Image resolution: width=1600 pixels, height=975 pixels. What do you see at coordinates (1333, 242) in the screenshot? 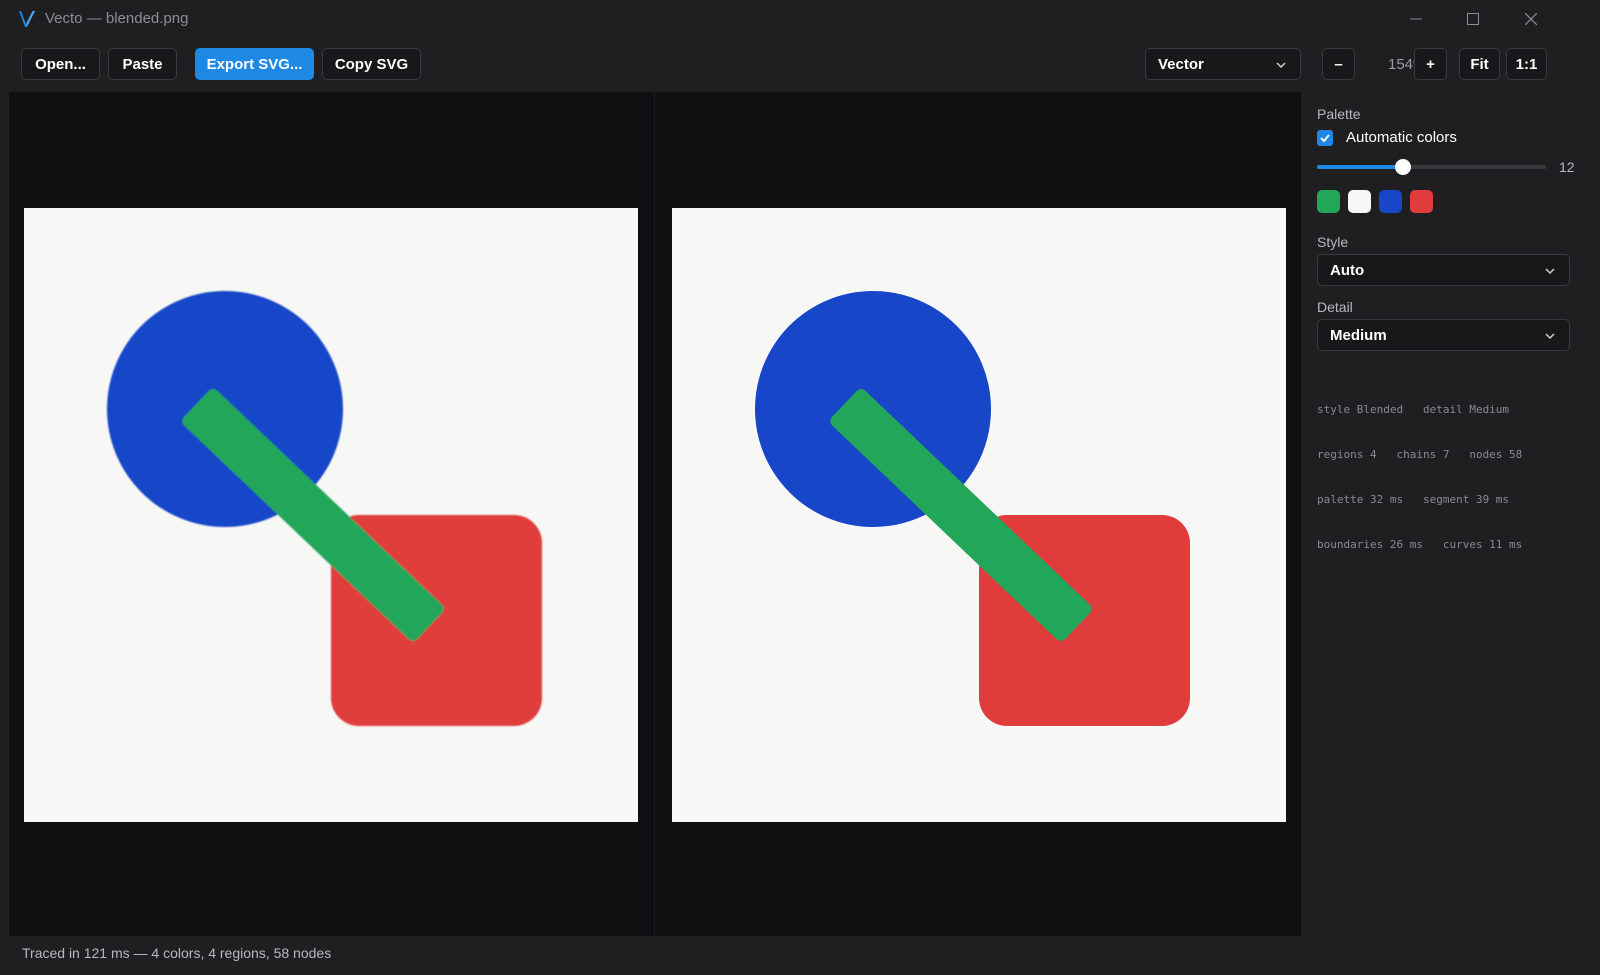
I see `style-heading: Style` at bounding box center [1333, 242].